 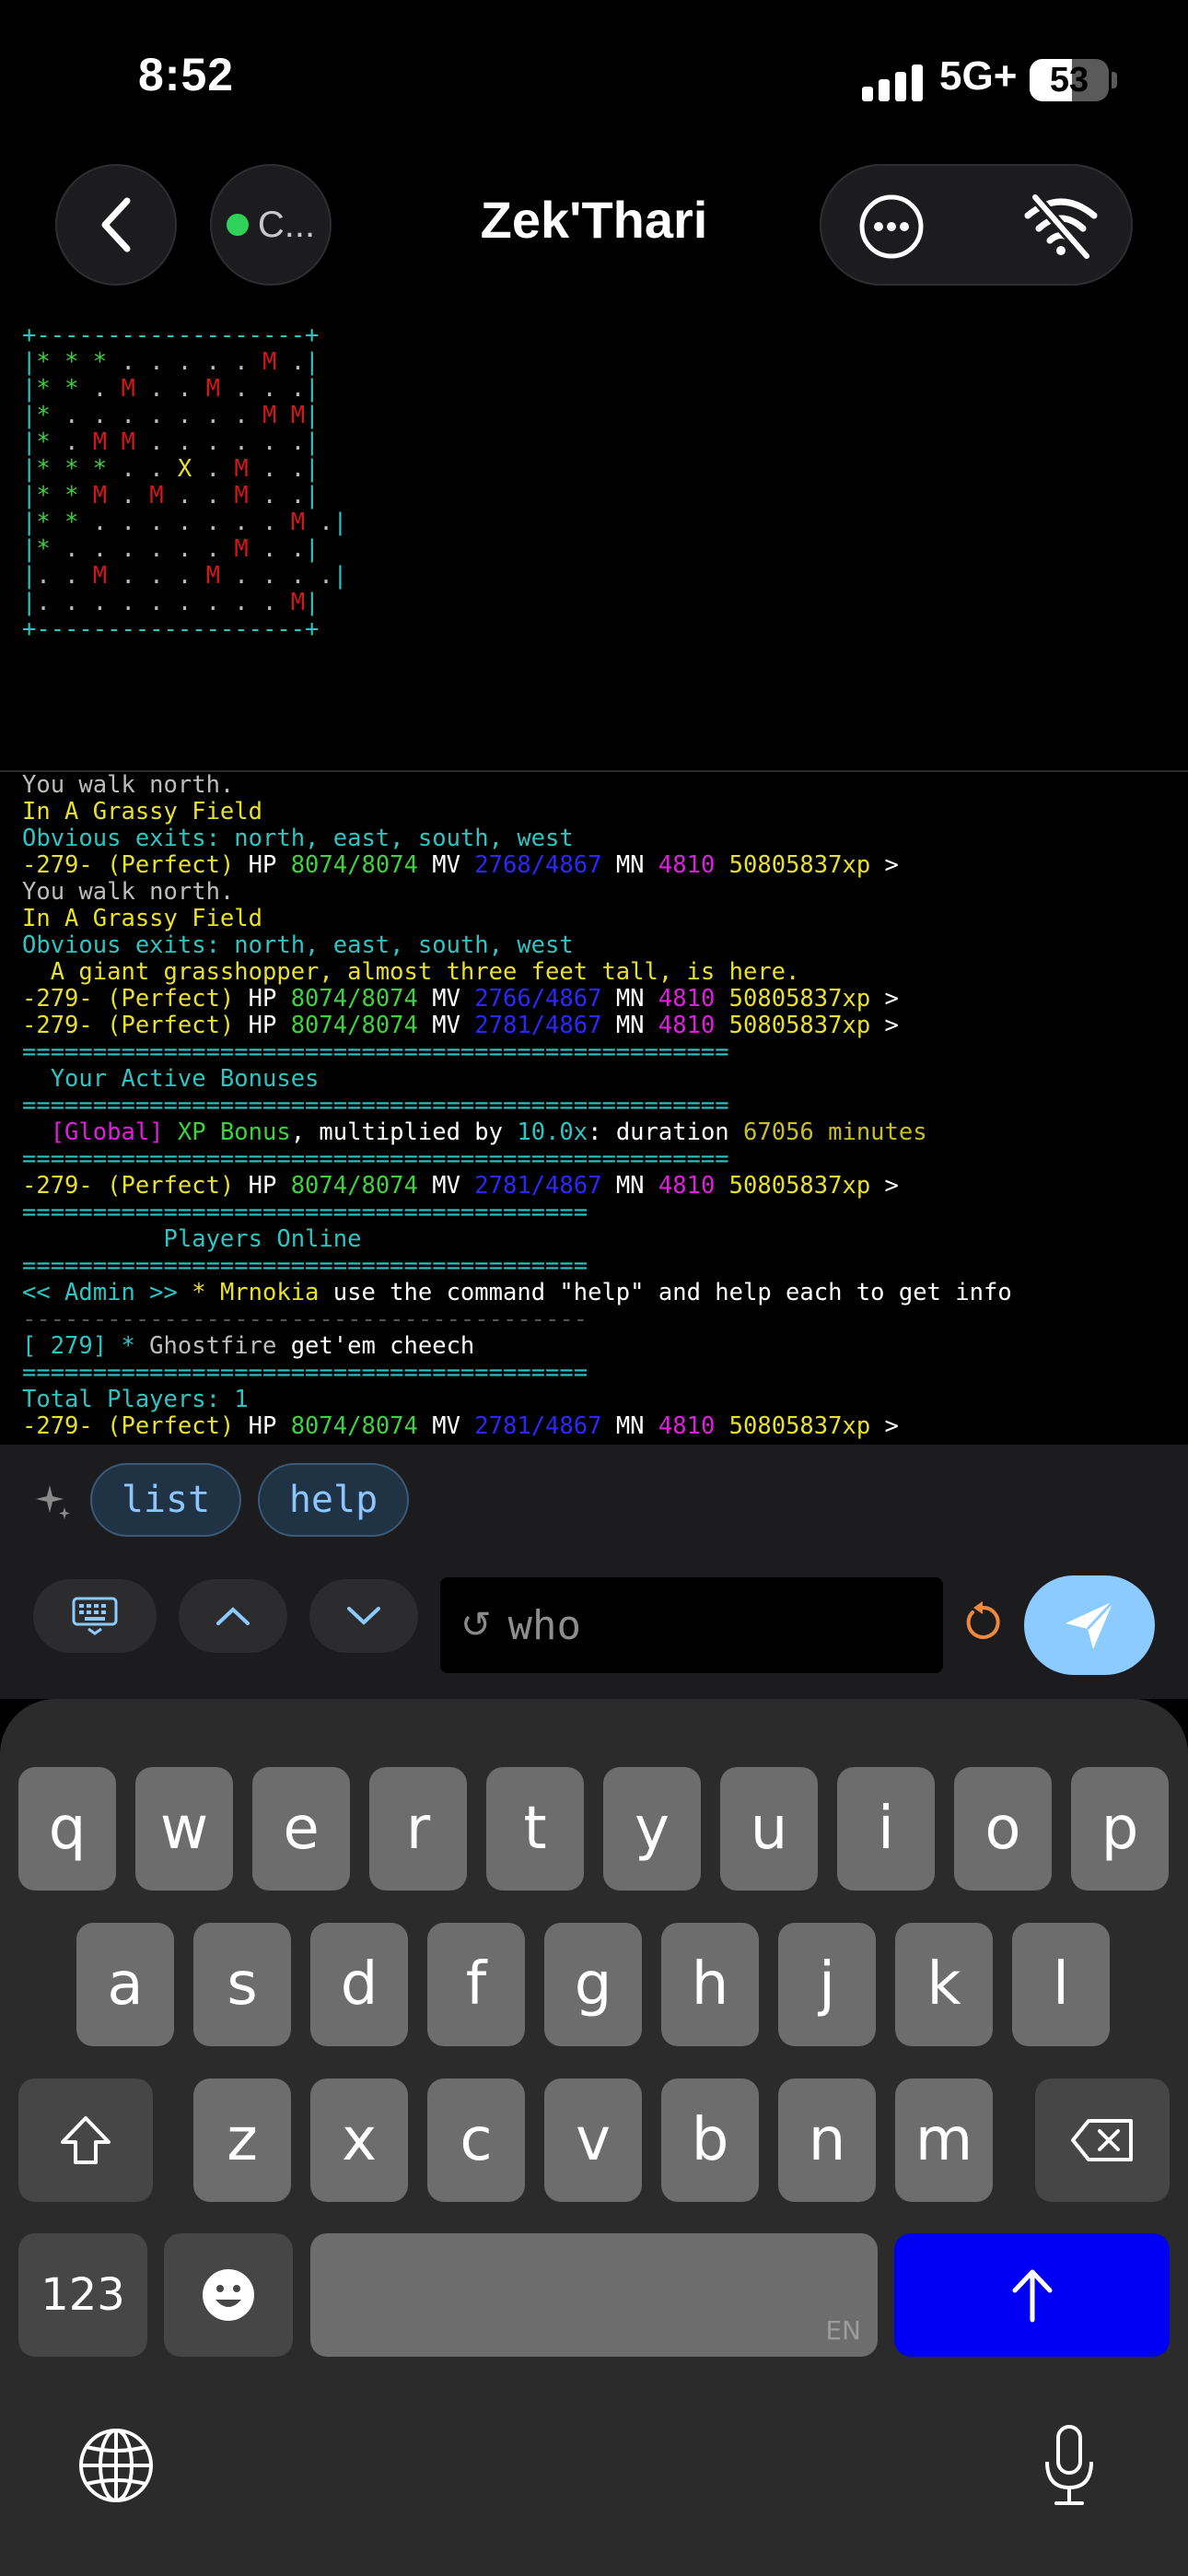 I want to click on key-z: z, so click(x=242, y=2140).